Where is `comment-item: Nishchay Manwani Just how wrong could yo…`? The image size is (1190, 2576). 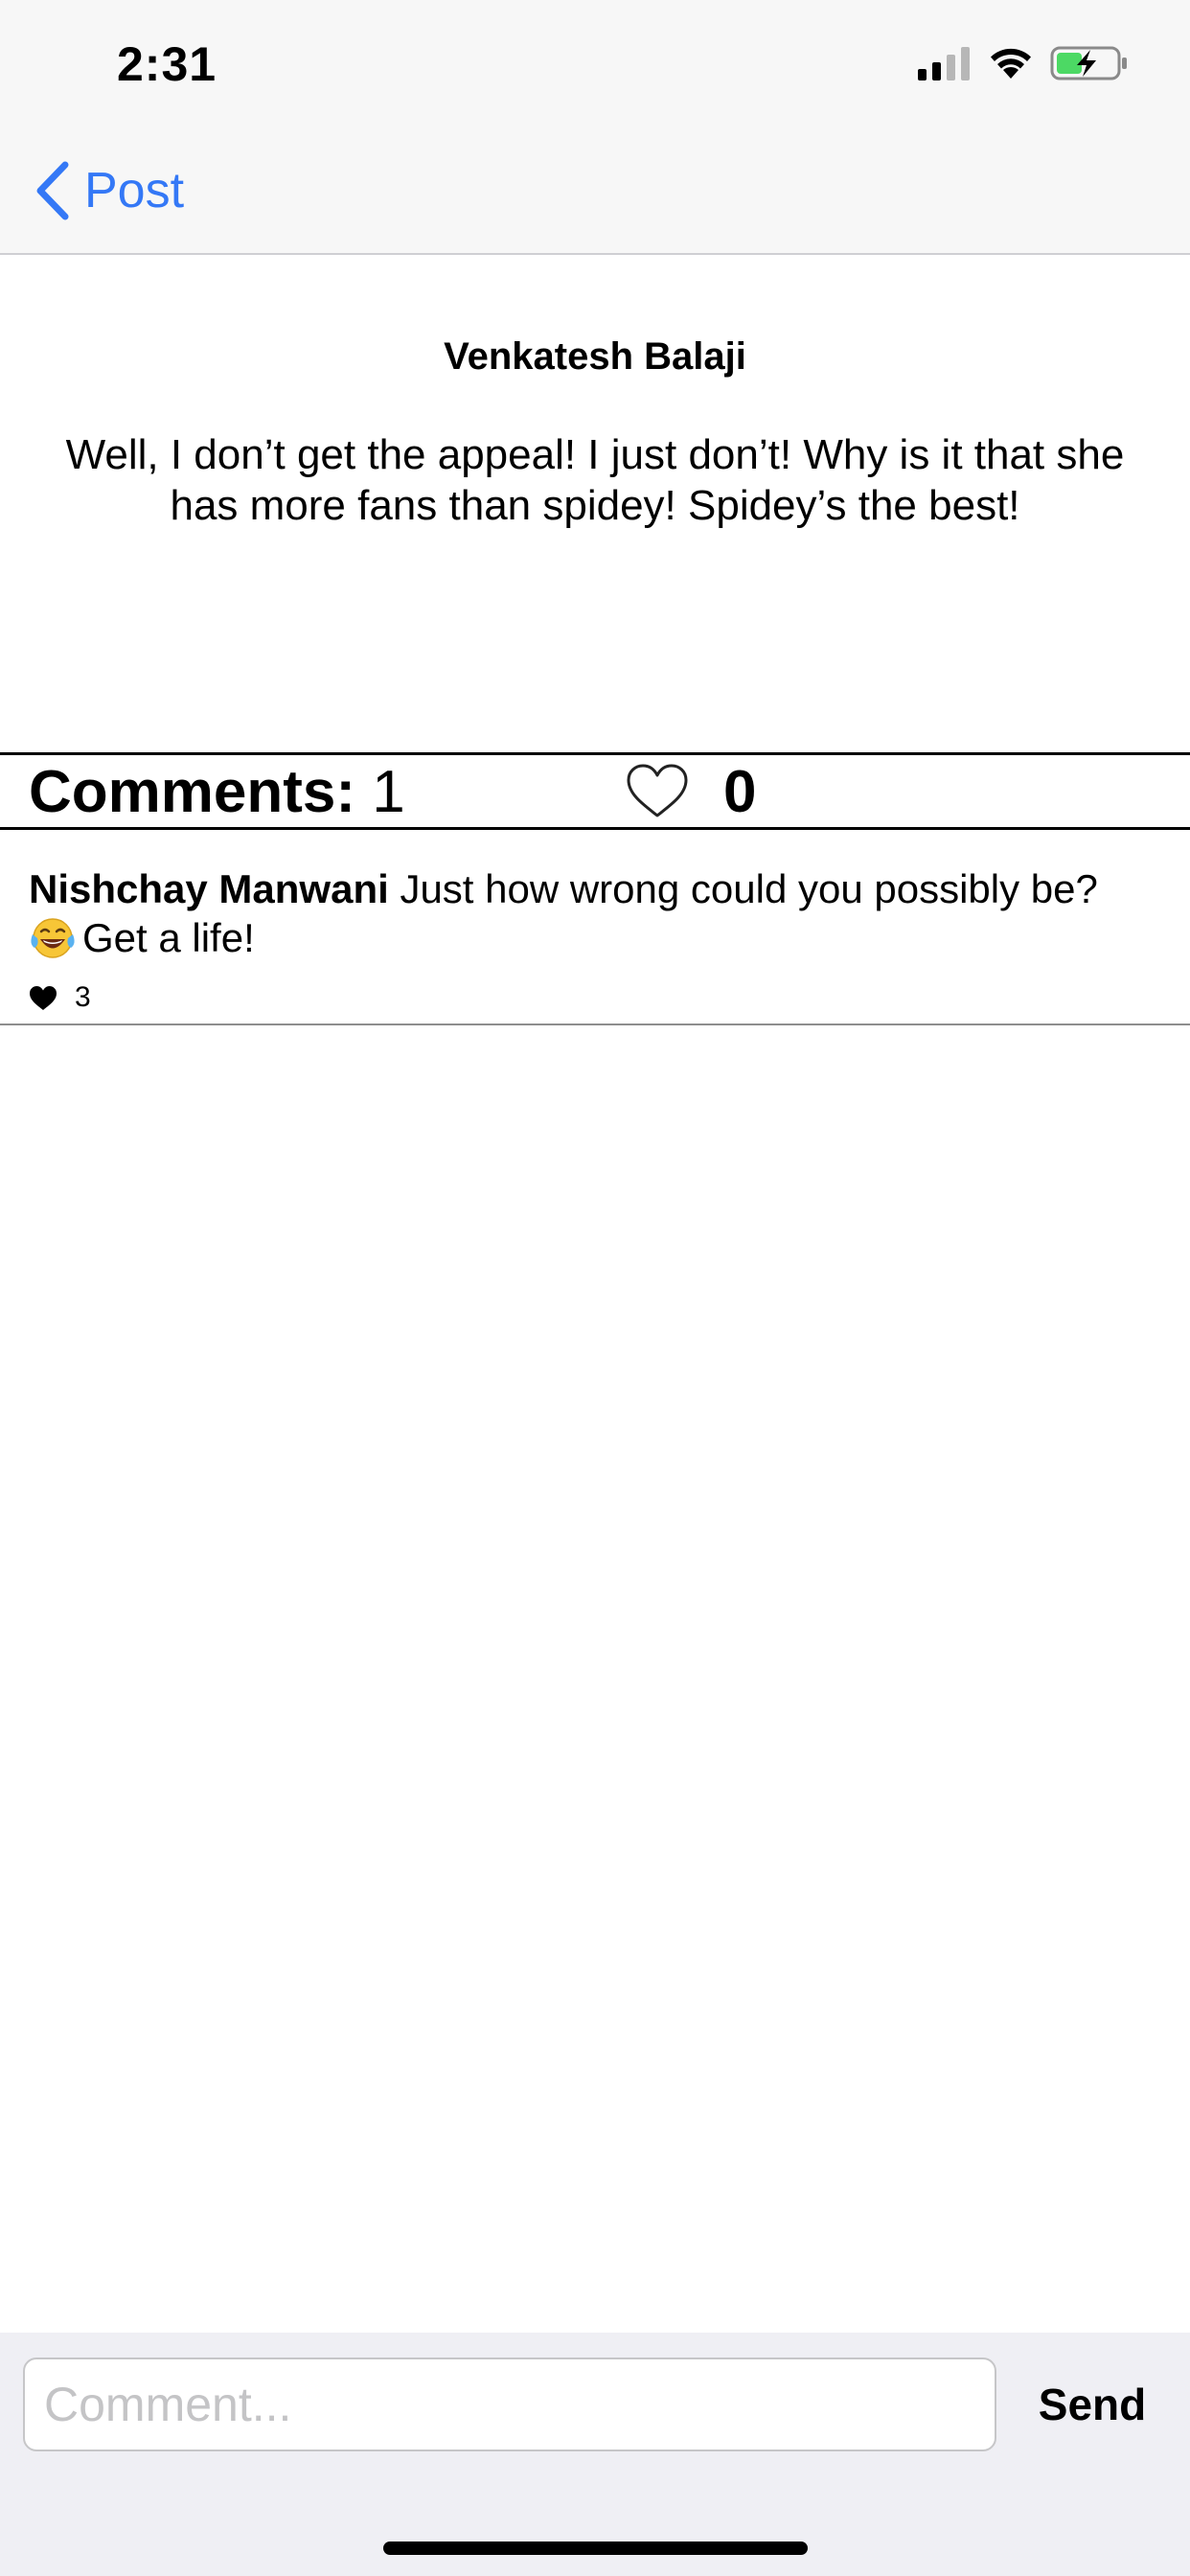
comment-item: Nishchay Manwani Just how wrong could yo… is located at coordinates (595, 925).